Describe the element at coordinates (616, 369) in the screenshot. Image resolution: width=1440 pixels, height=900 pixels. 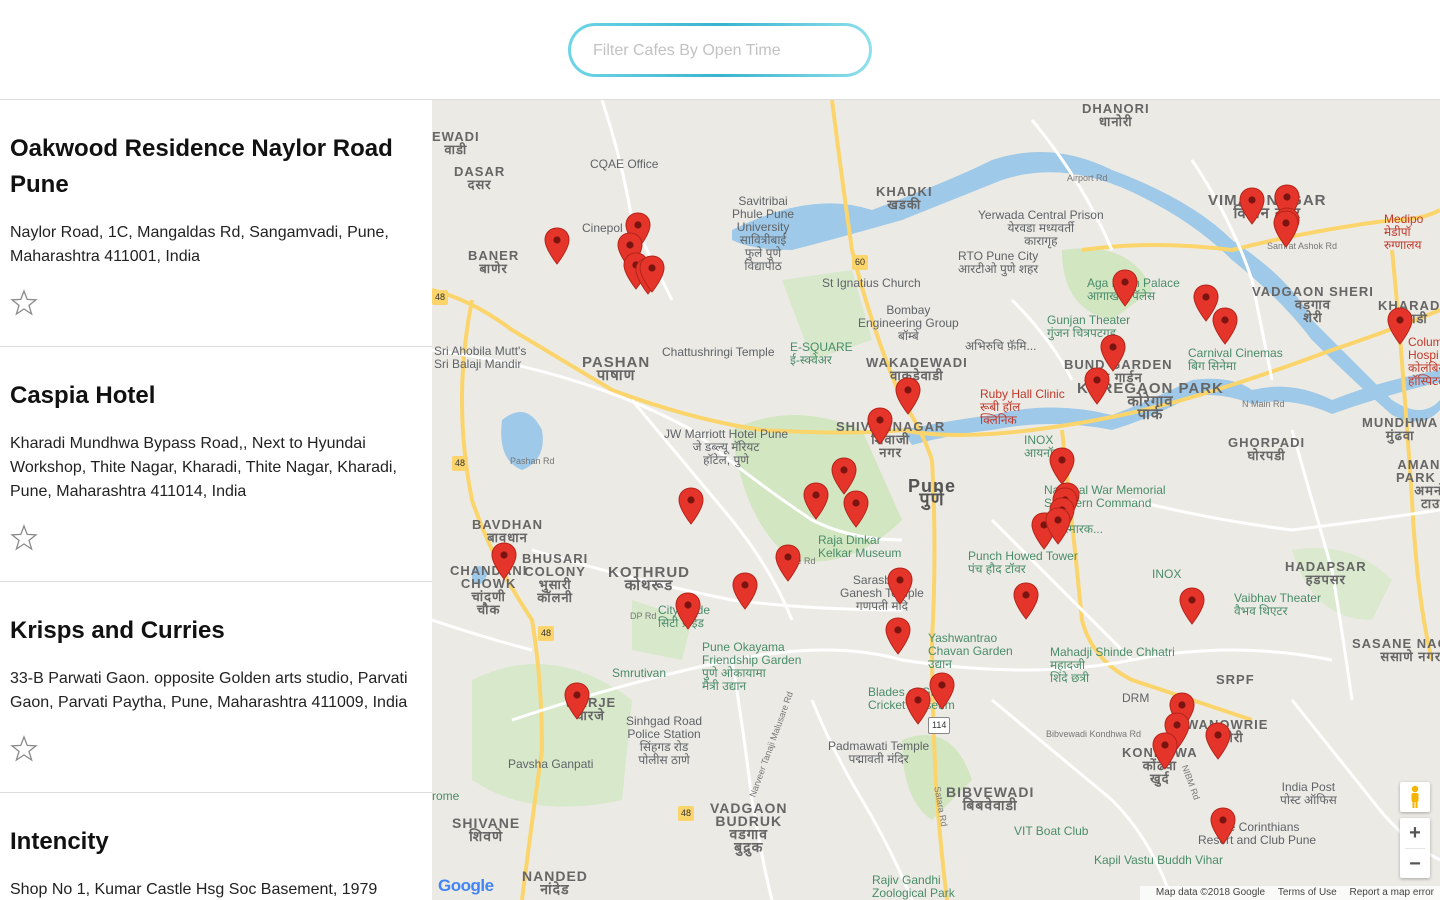
I see `map-label: PASHAN पाषाण` at that location.